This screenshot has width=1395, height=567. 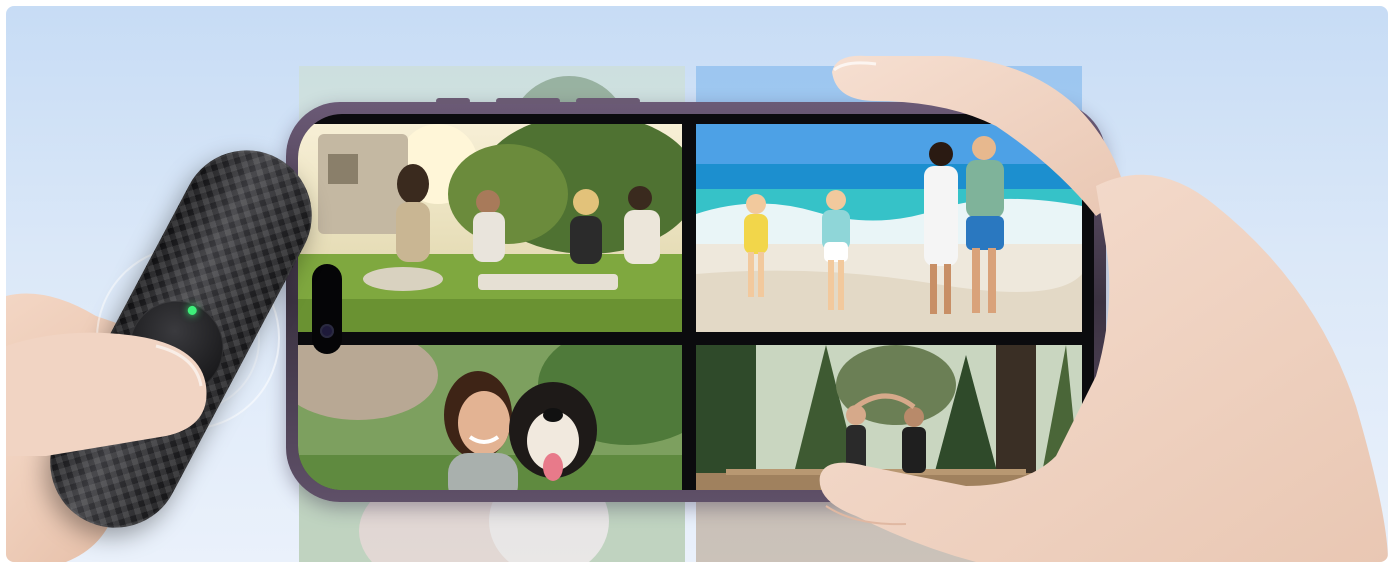 What do you see at coordinates (327, 331) in the screenshot?
I see `front-camera-icon` at bounding box center [327, 331].